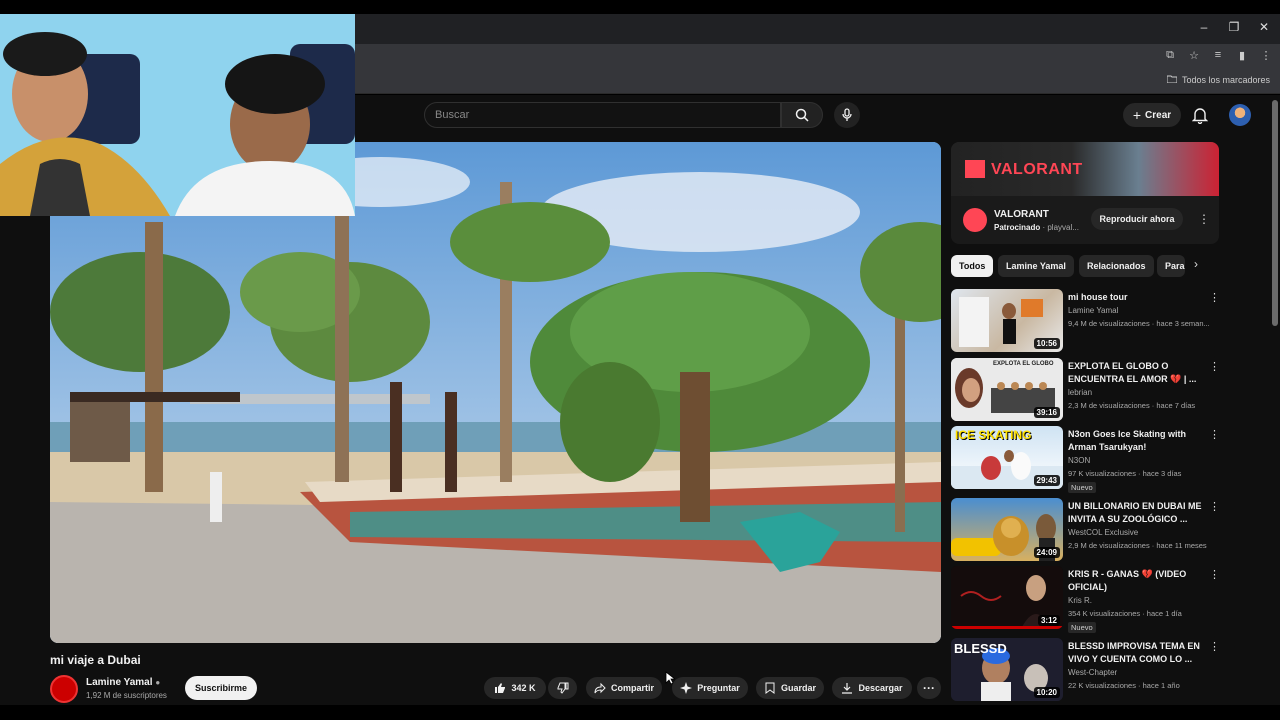  I want to click on browser-toolbar-icons: ⧉ ☆ ≡ ▮ ⋮, so click(1218, 55).